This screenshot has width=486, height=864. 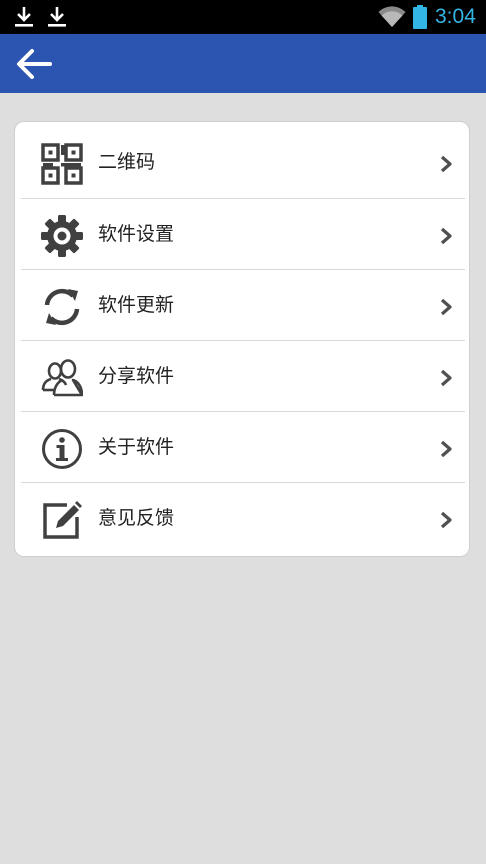 I want to click on edit-icon, so click(x=62, y=520).